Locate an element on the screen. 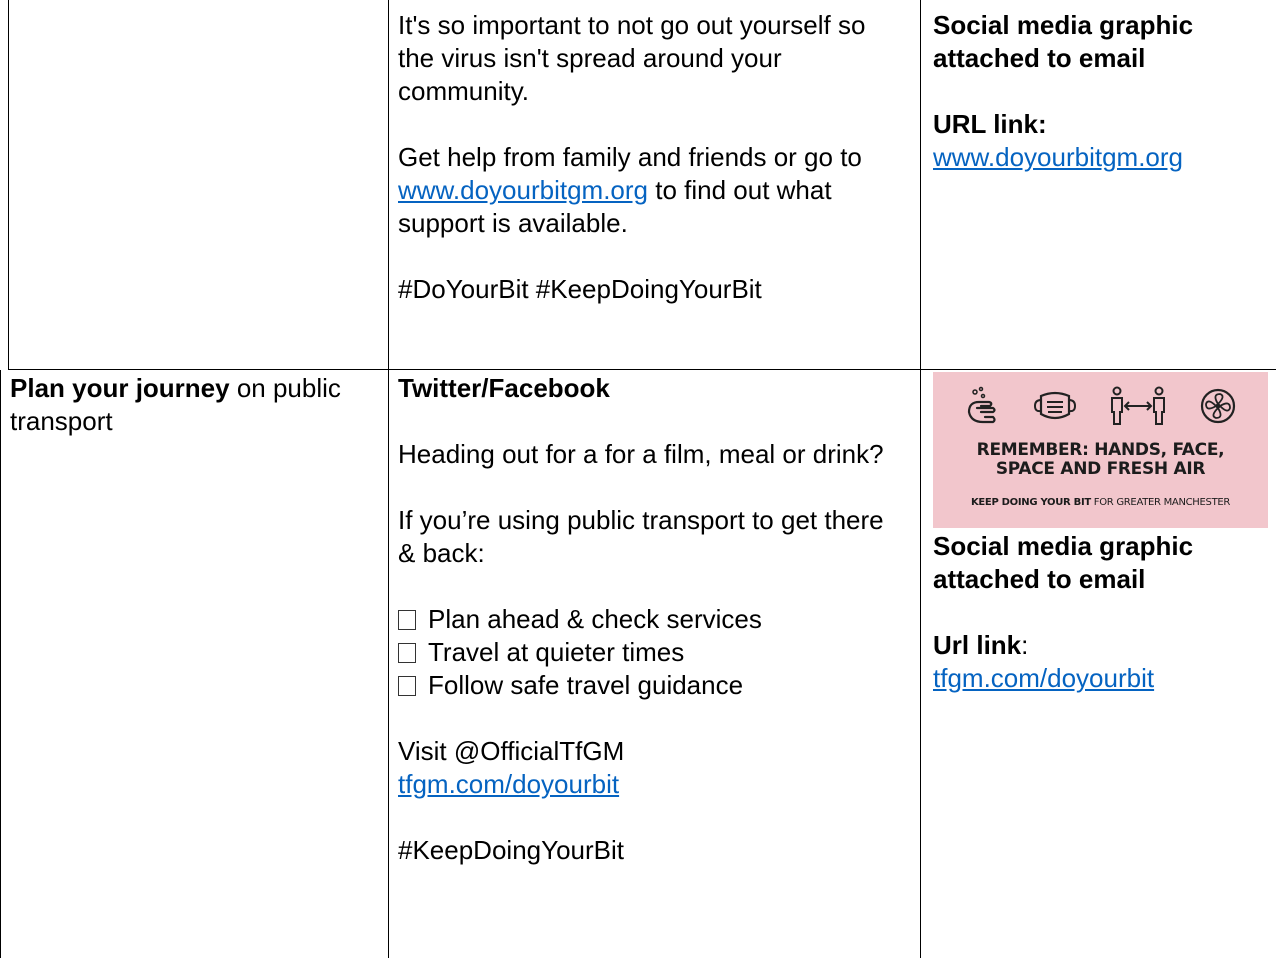 The width and height of the screenshot is (1276, 958). row2-url-link: tfgm.com/doyourbit is located at coordinates (1043, 678).